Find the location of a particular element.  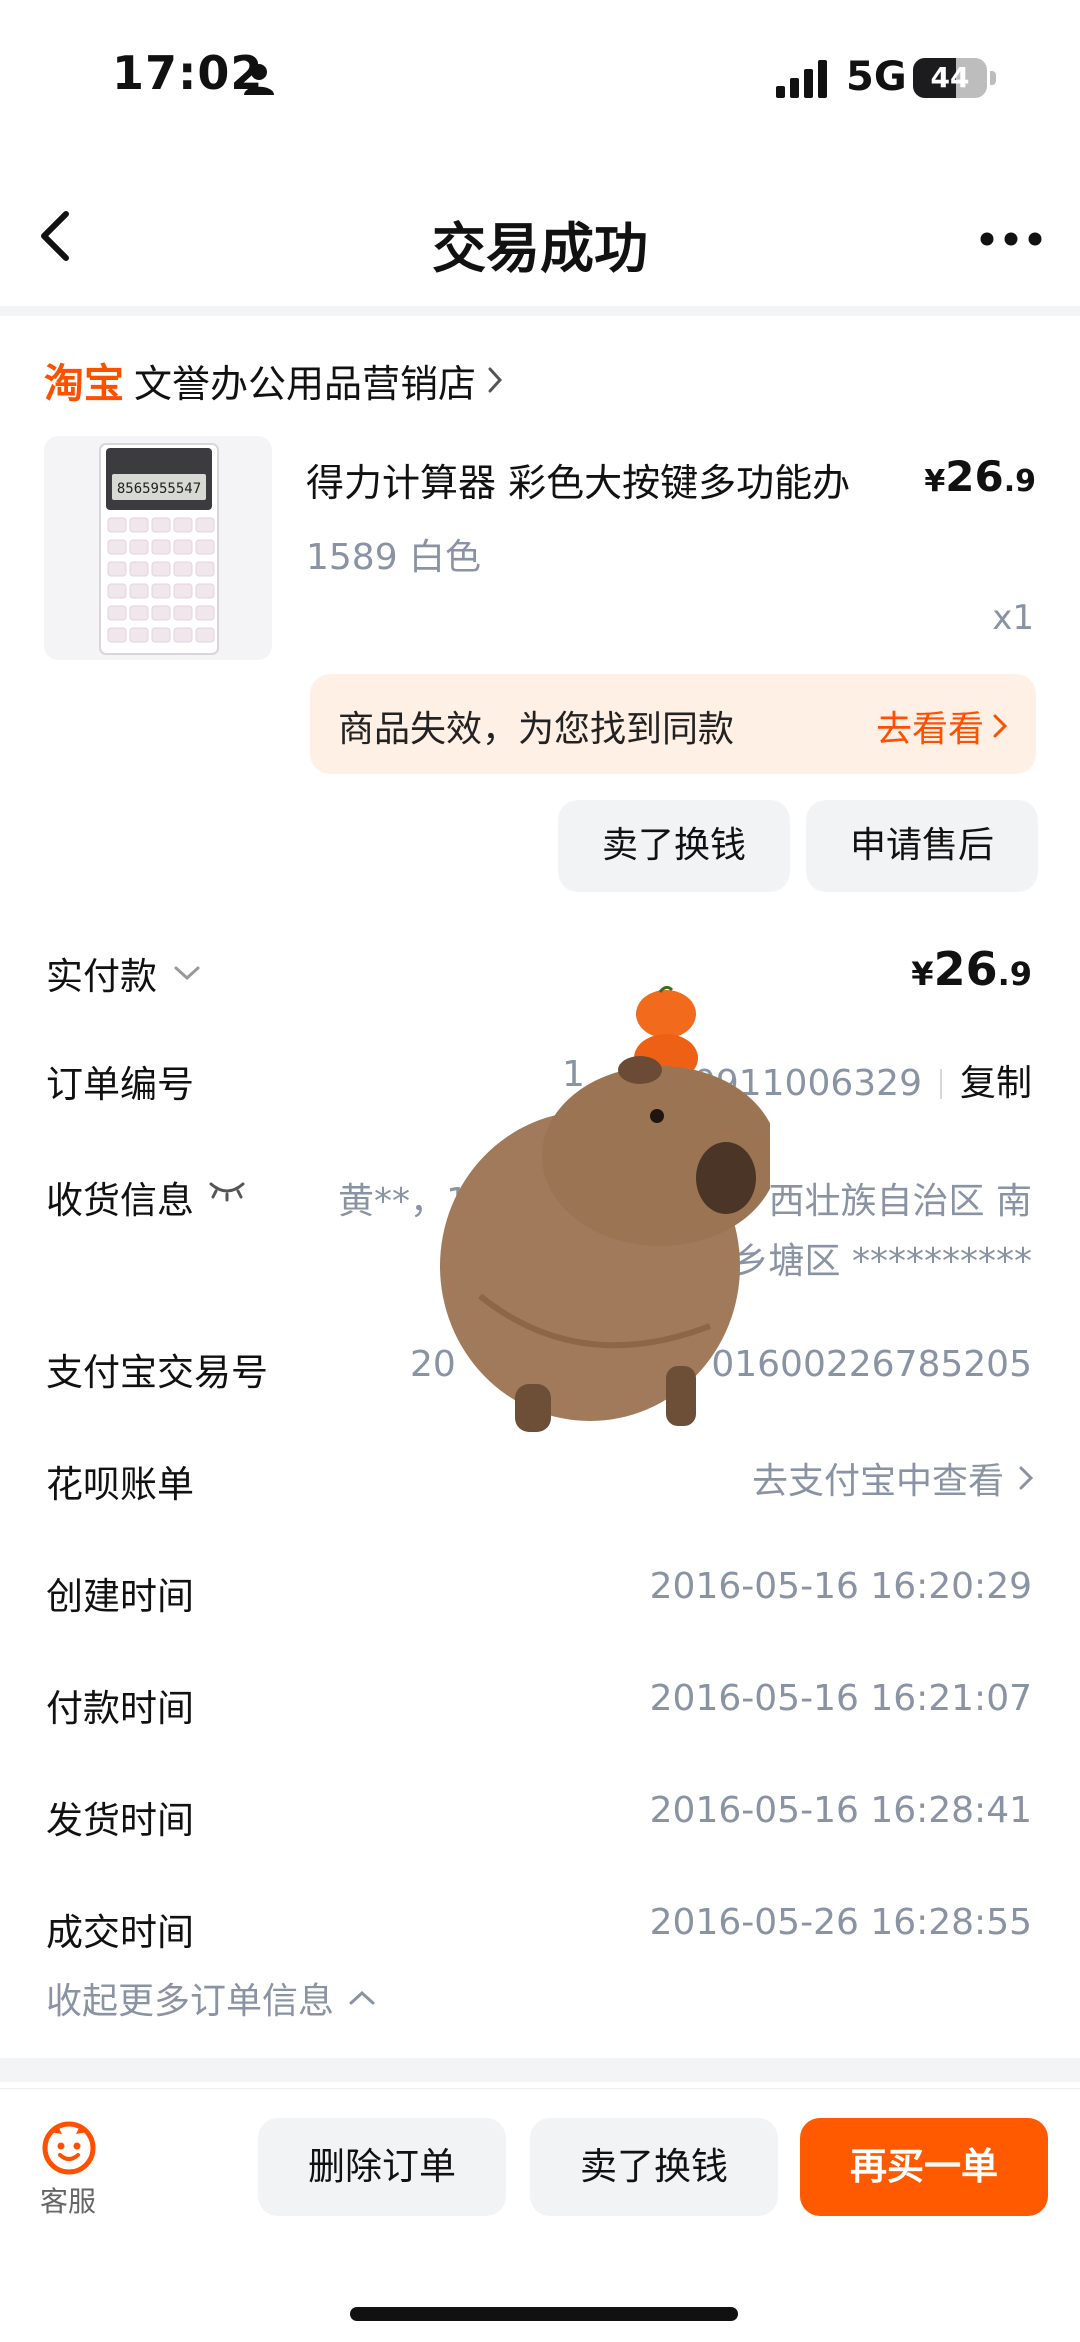

status-time: 17:02 is located at coordinates (188, 73).